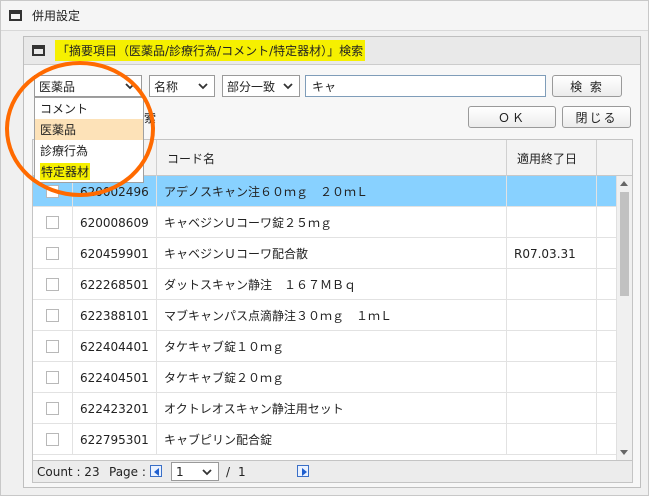  What do you see at coordinates (89, 129) in the screenshot?
I see `dropdown-option-drug: 医薬品` at bounding box center [89, 129].